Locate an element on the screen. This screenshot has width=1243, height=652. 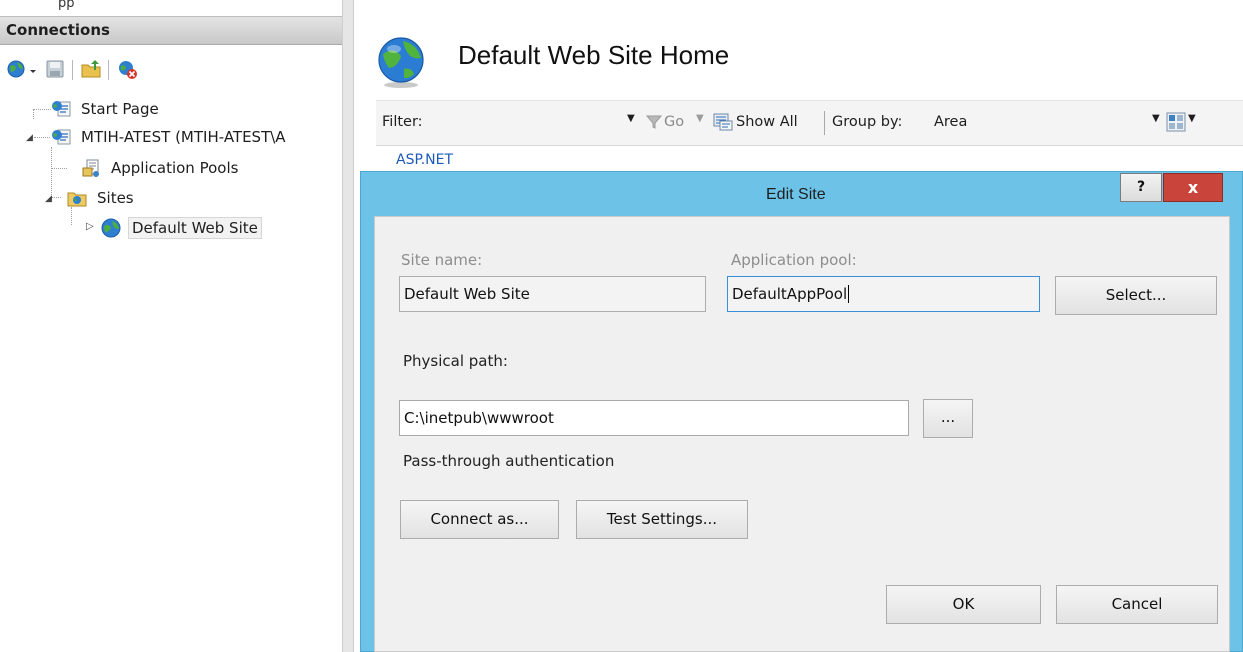
application-pool-label: Application pool: is located at coordinates (794, 260).